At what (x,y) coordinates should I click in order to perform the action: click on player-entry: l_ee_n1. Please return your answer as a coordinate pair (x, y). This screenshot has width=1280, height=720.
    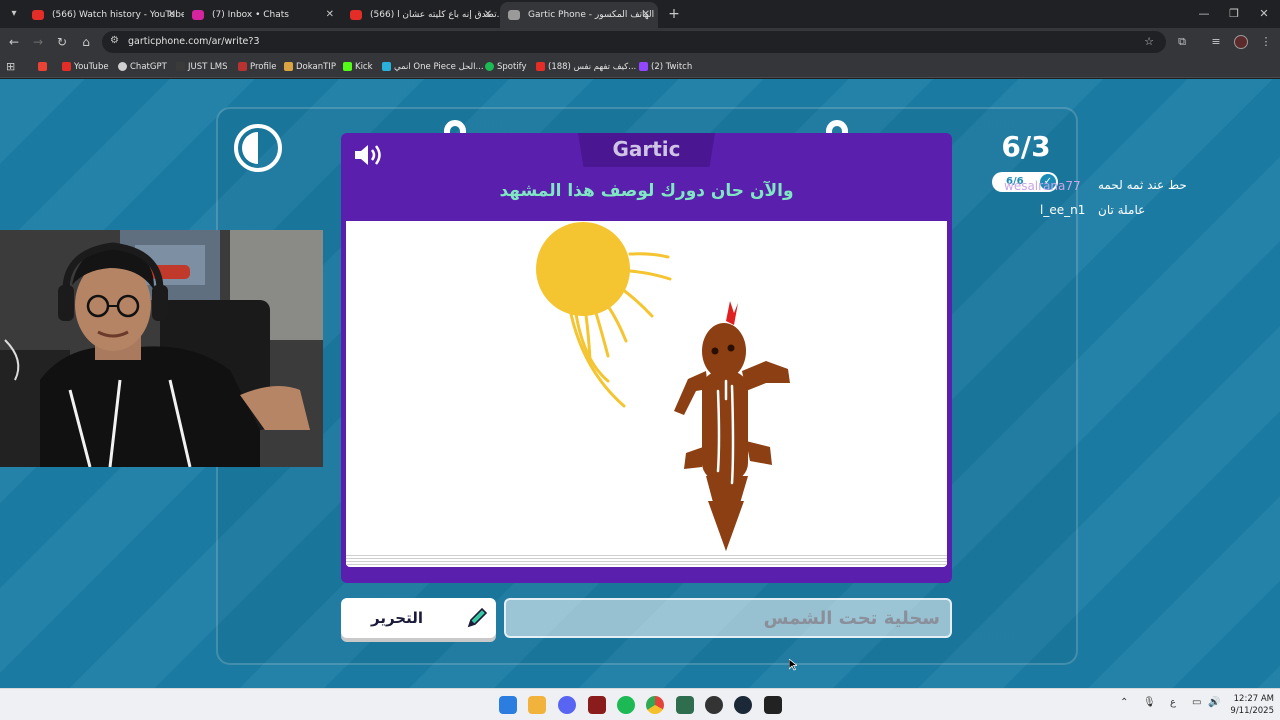
    Looking at the image, I should click on (1062, 210).